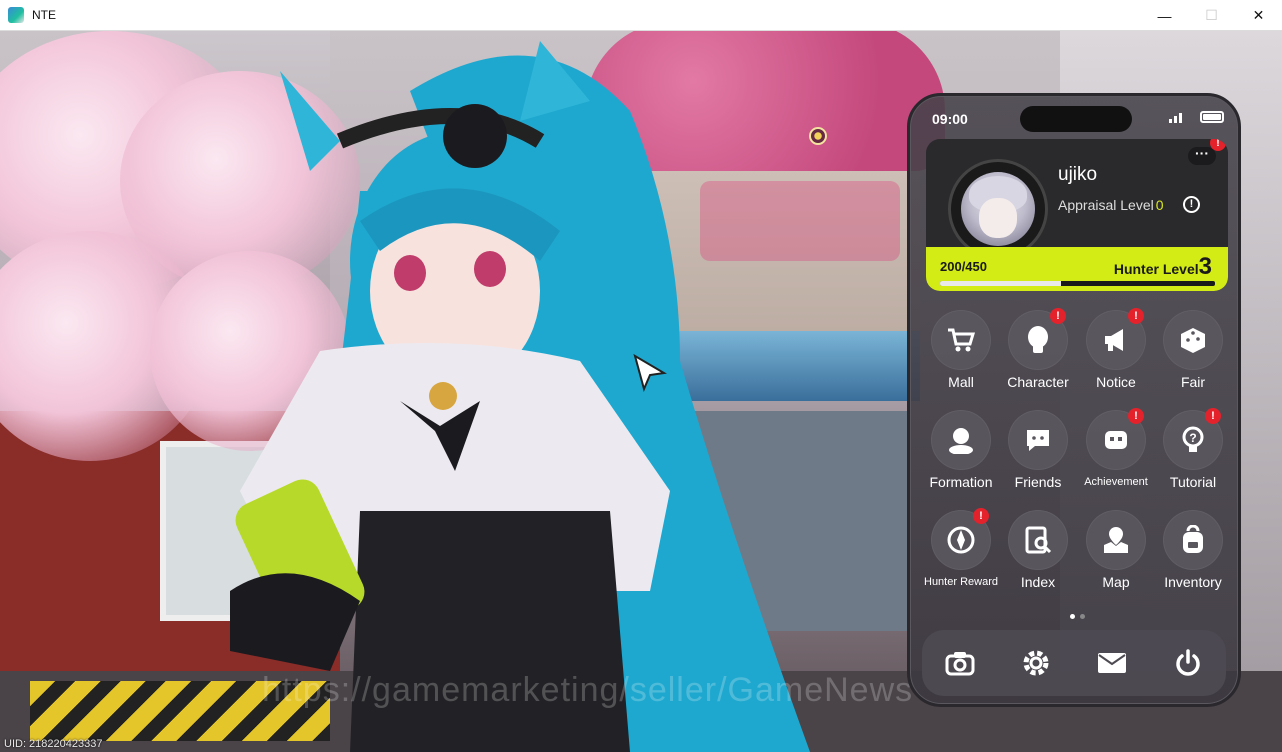  I want to click on close-button: ✕, so click(1258, 15).